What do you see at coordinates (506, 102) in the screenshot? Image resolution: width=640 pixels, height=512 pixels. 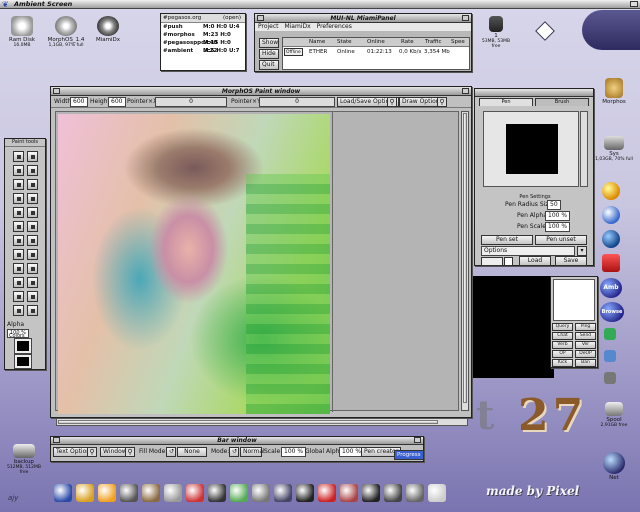 I see `tab-pen: Pen` at bounding box center [506, 102].